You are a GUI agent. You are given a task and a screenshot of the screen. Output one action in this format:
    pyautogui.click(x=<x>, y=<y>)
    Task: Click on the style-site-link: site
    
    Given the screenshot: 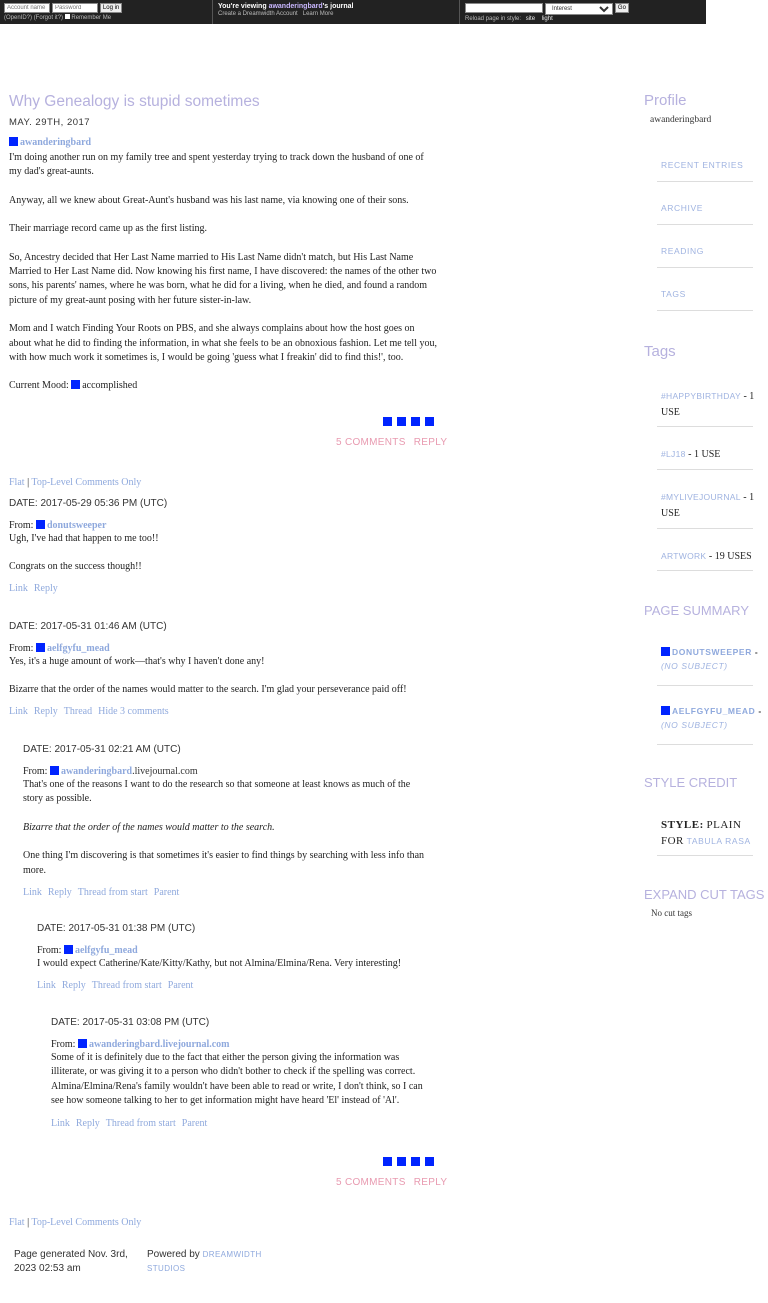 What is the action you would take?
    pyautogui.click(x=530, y=19)
    